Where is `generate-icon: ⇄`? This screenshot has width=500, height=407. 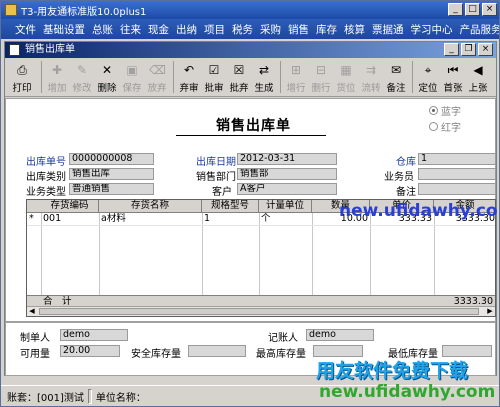 generate-icon: ⇄ is located at coordinates (264, 70).